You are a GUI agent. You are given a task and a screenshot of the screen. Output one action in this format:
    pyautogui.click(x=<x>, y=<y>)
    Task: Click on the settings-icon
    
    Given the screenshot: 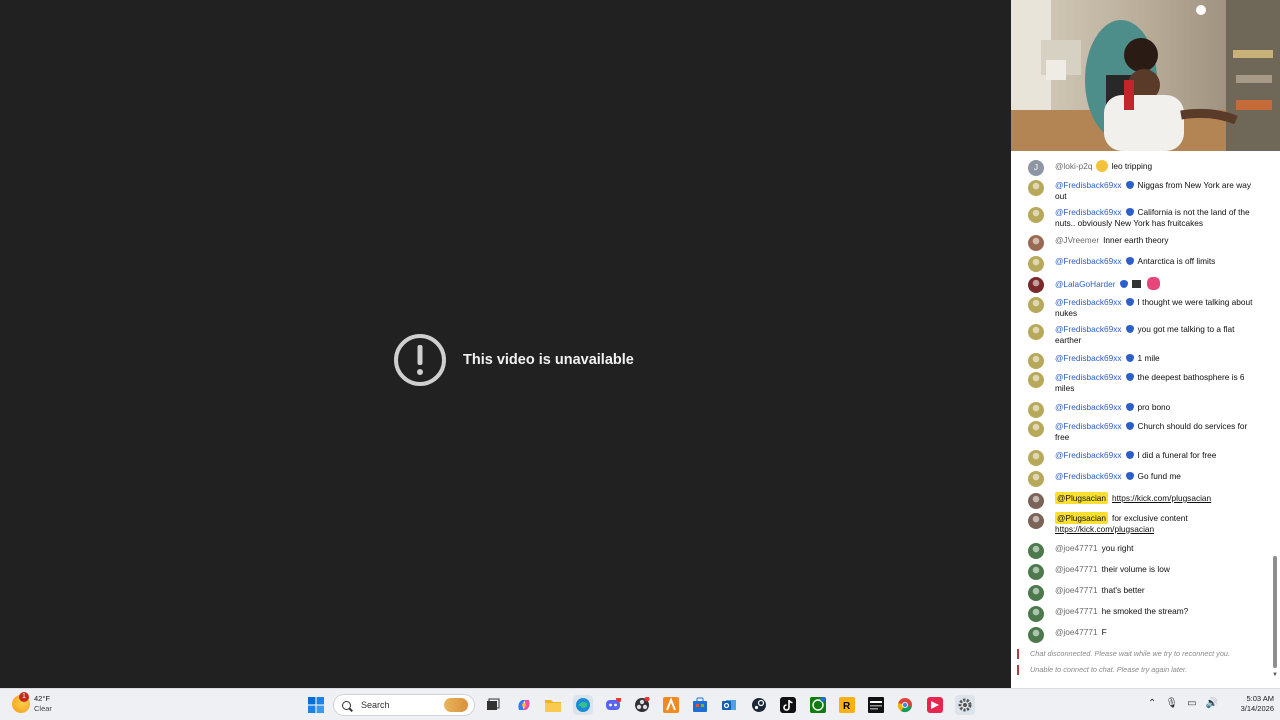 What is the action you would take?
    pyautogui.click(x=965, y=705)
    